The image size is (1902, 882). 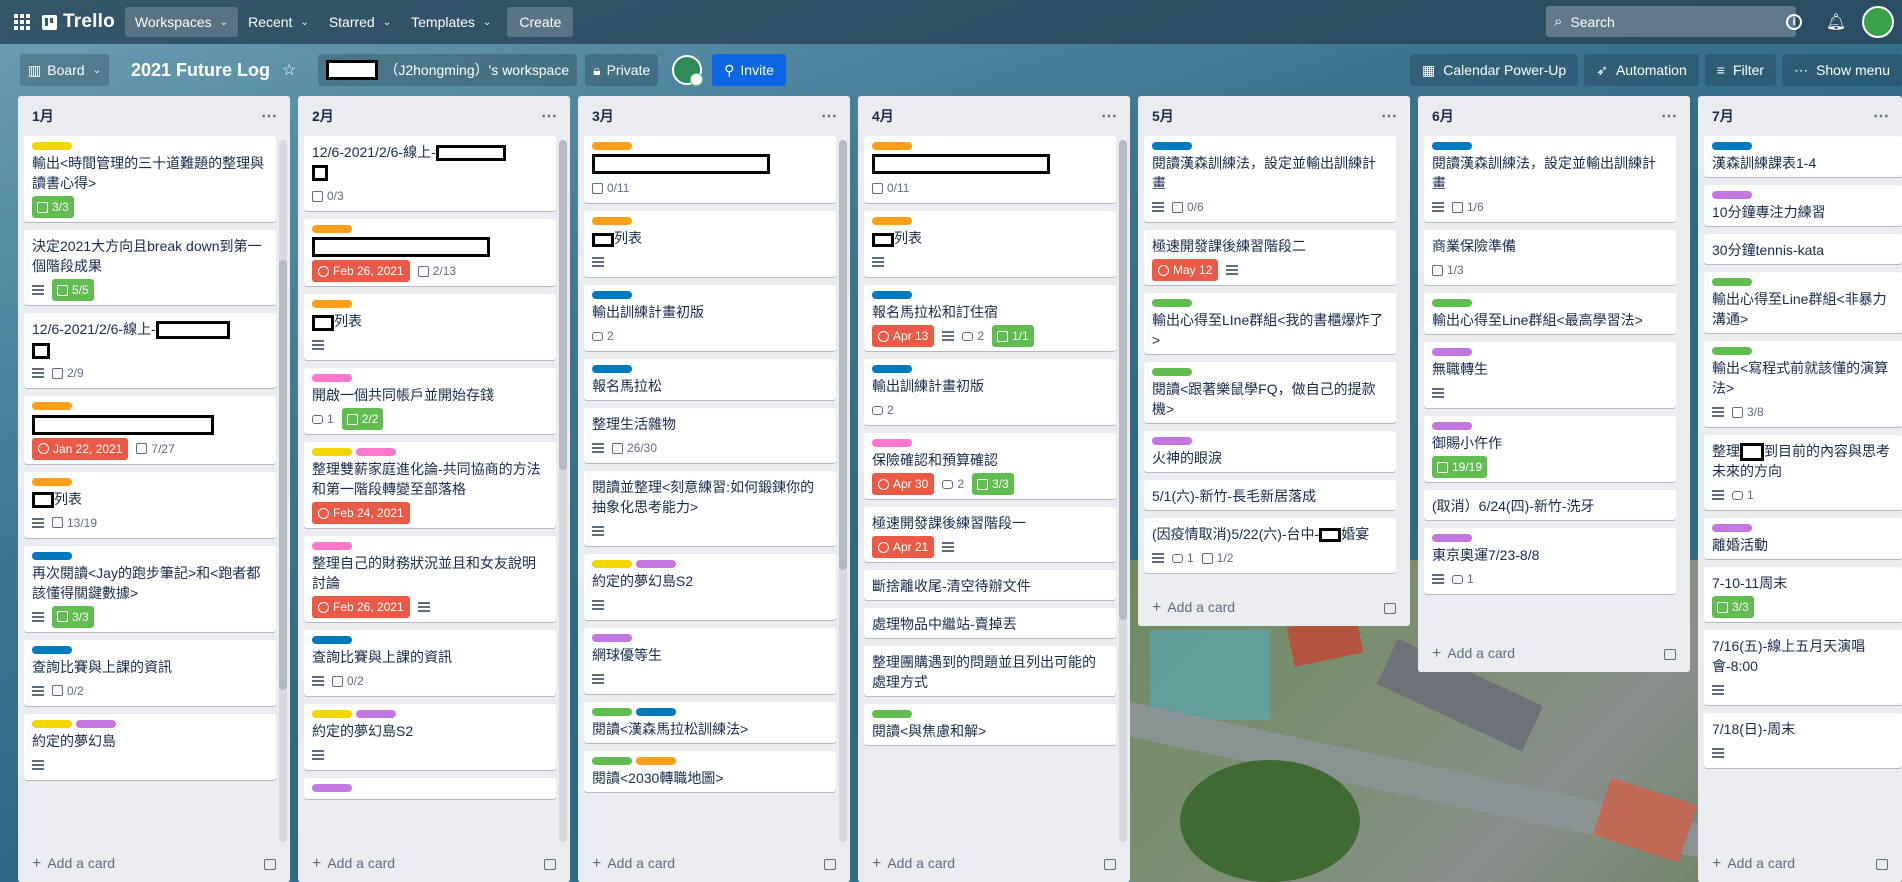 What do you see at coordinates (1671, 21) in the screenshot?
I see `search-input: ⌕ Search` at bounding box center [1671, 21].